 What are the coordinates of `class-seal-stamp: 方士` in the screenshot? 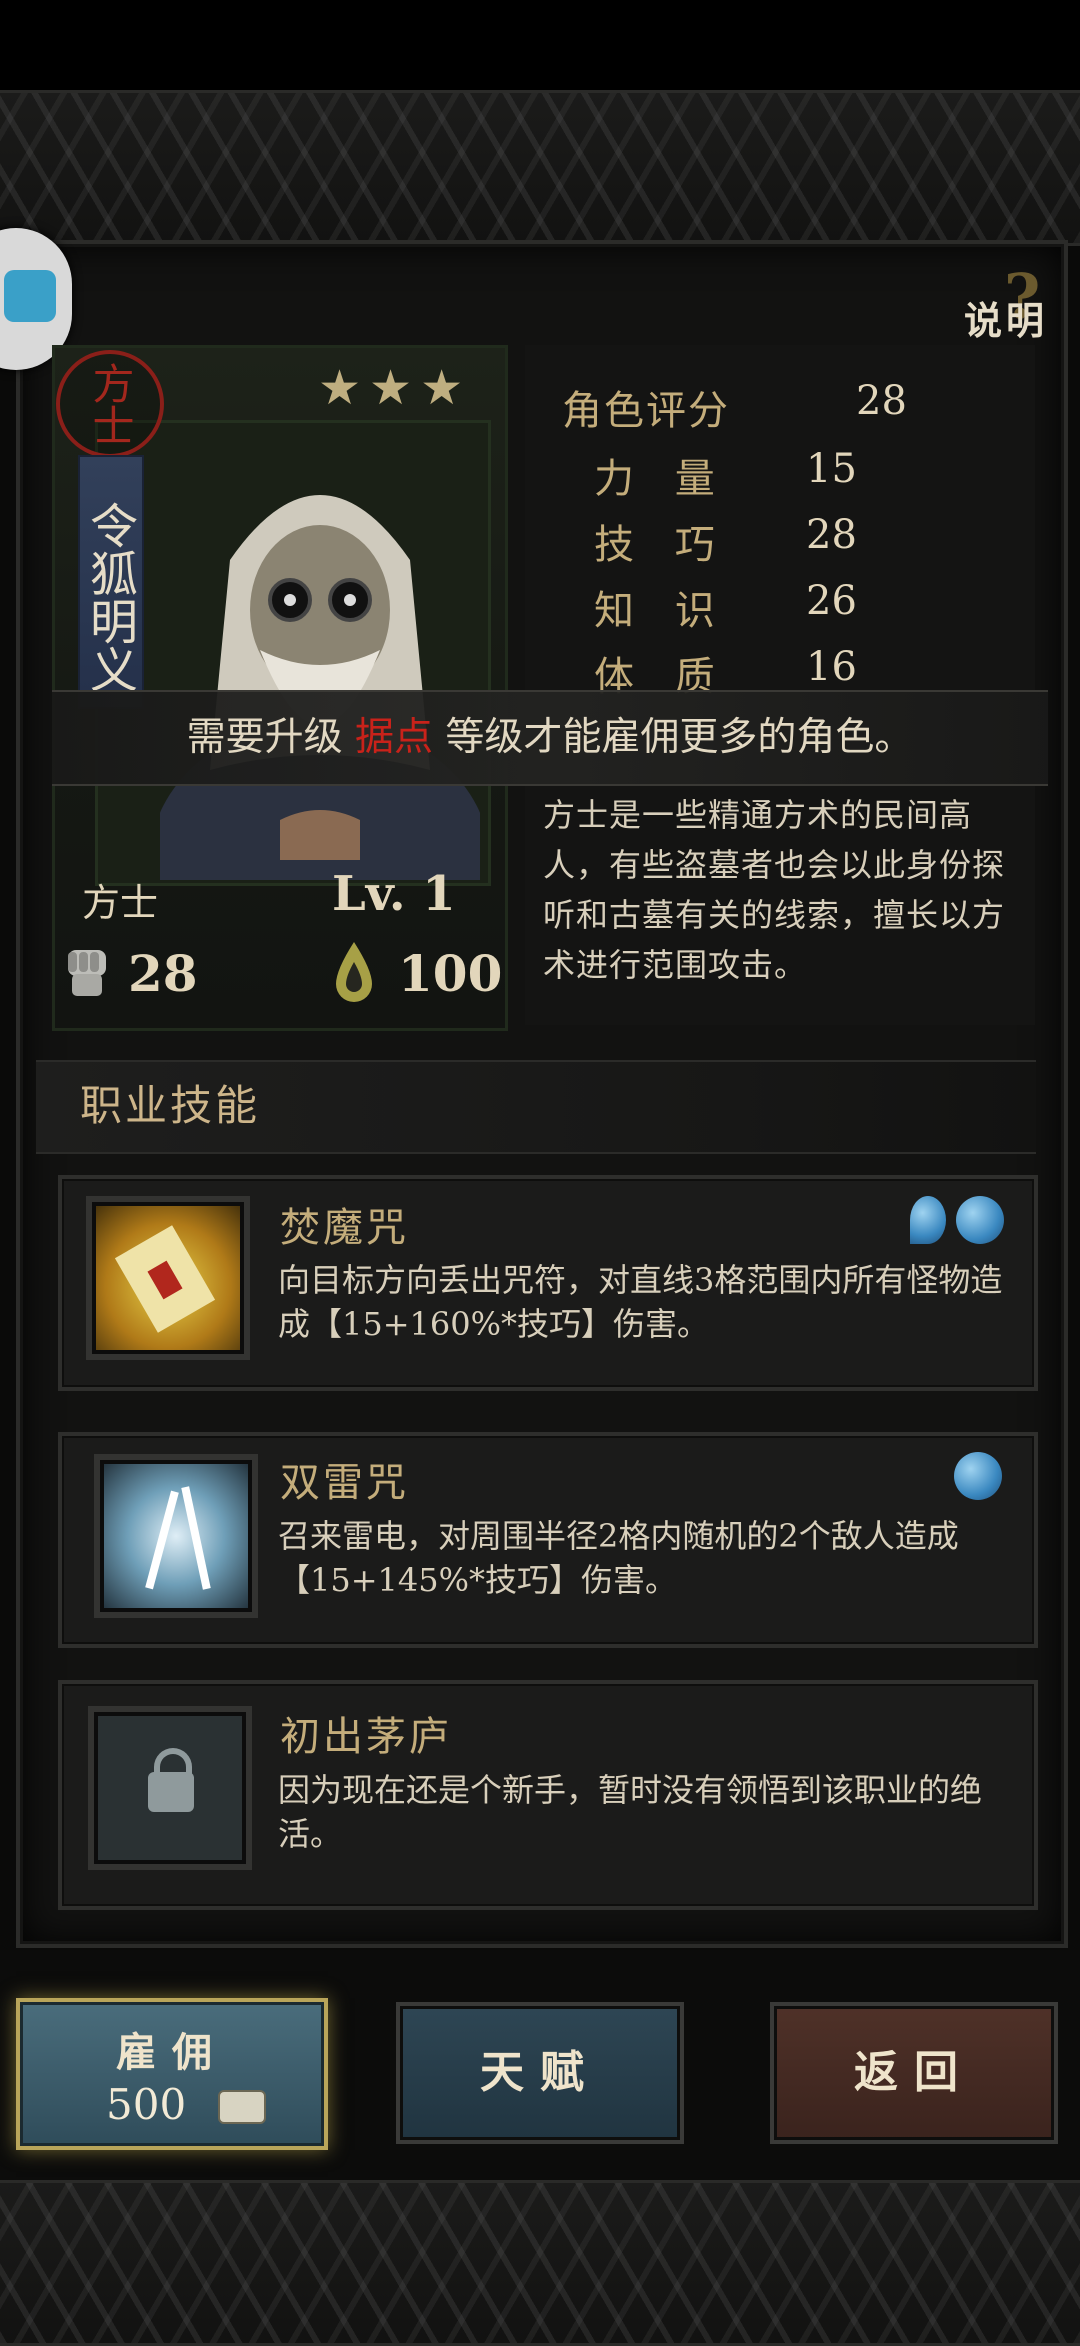 It's located at (110, 404).